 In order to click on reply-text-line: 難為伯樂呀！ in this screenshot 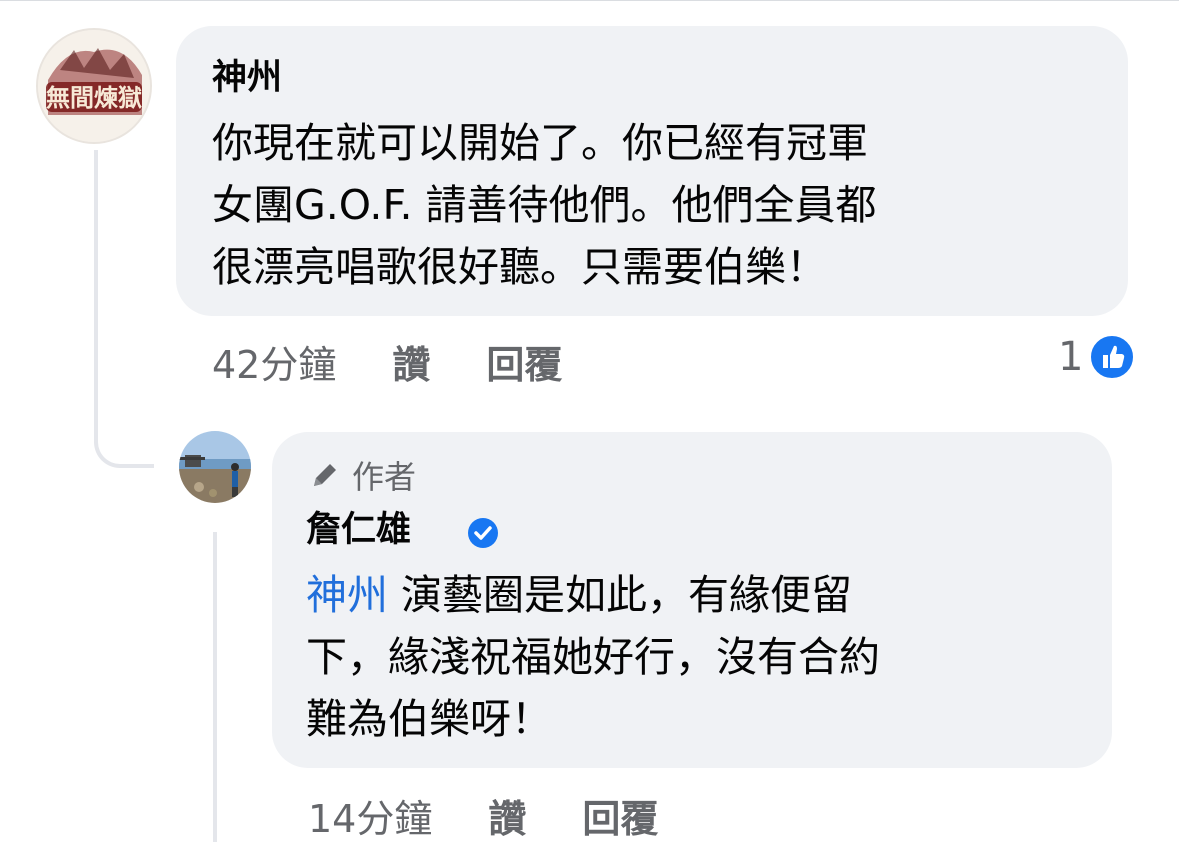, I will do `click(429, 719)`.